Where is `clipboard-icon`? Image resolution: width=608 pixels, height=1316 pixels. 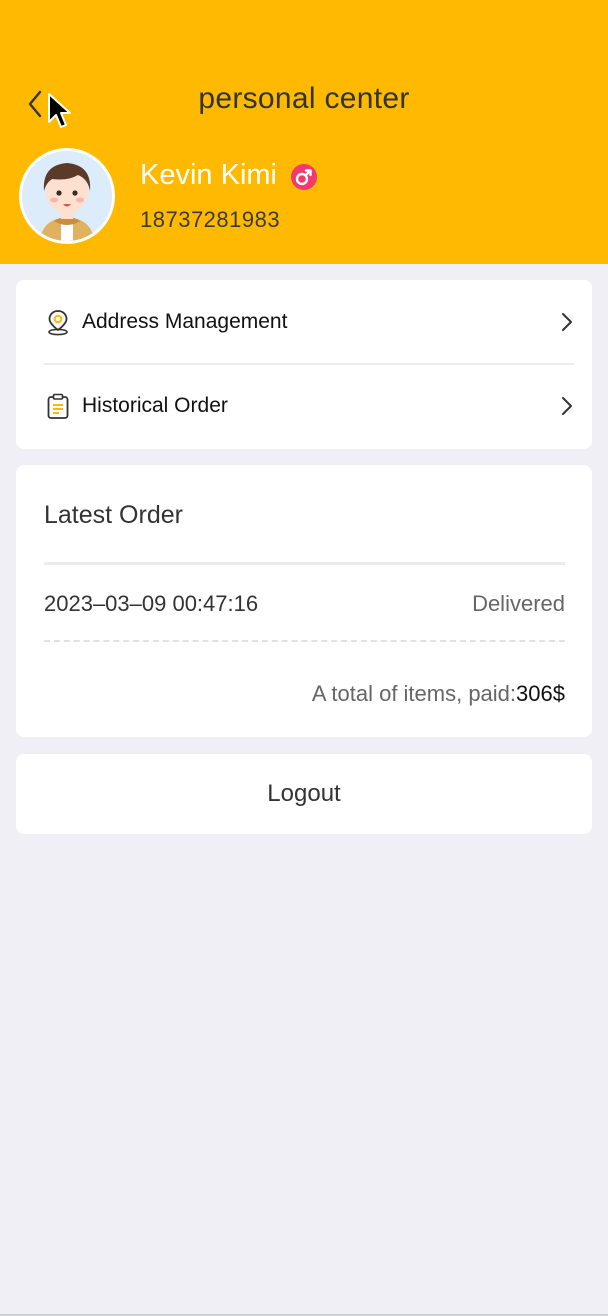
clipboard-icon is located at coordinates (58, 406).